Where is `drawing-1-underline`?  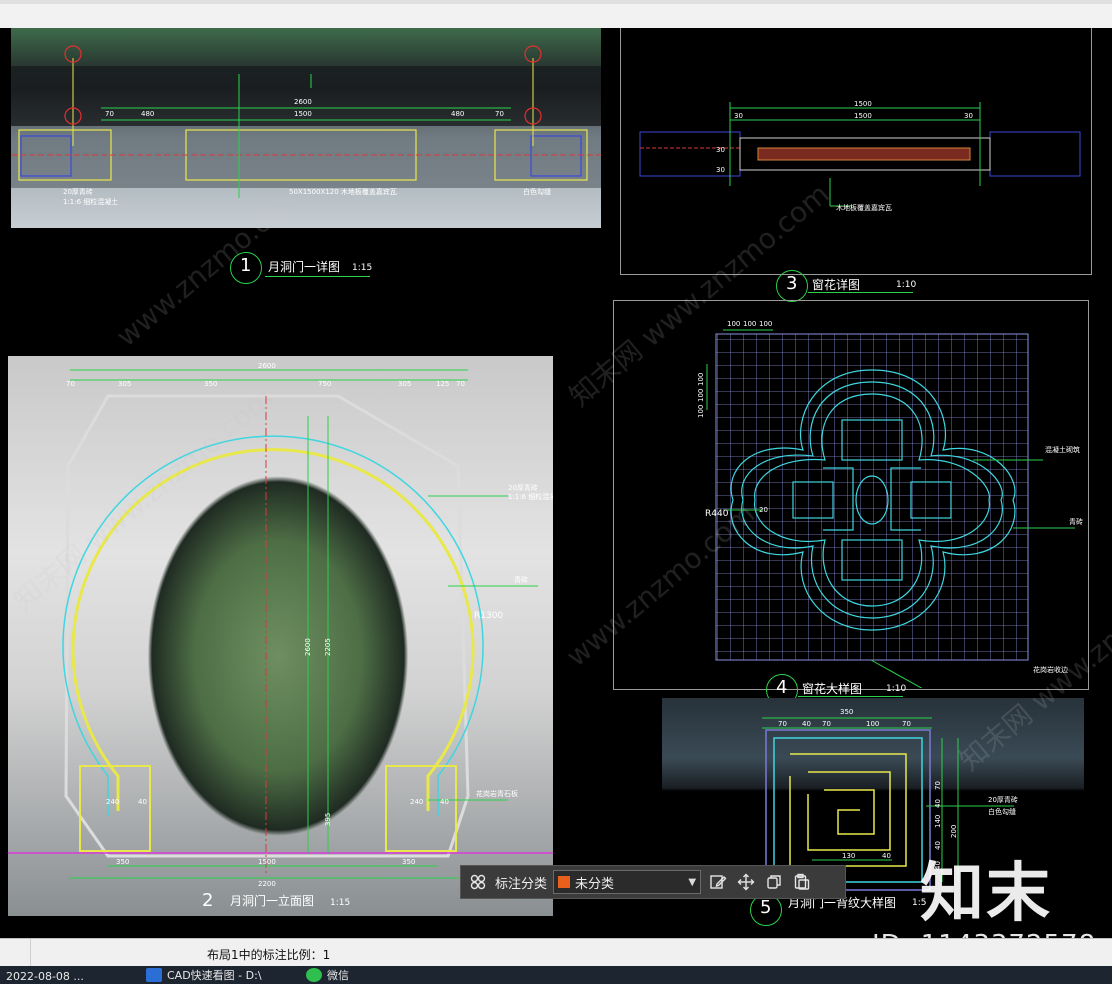
drawing-1-underline is located at coordinates (317, 276).